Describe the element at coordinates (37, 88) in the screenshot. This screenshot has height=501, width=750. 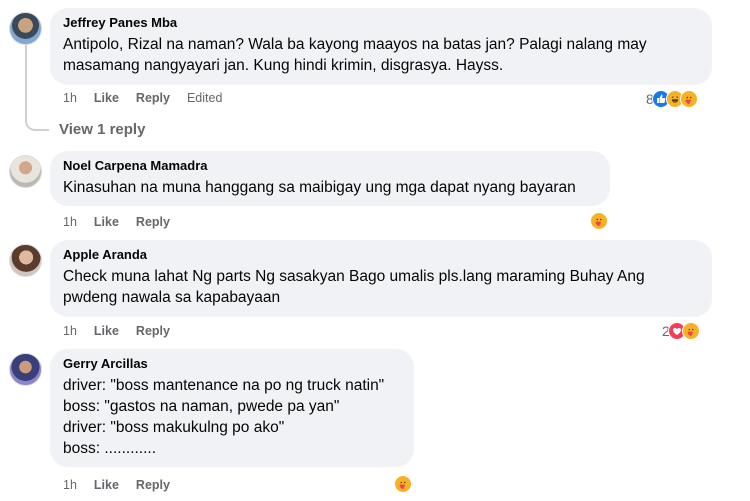
I see `thread-connector` at that location.